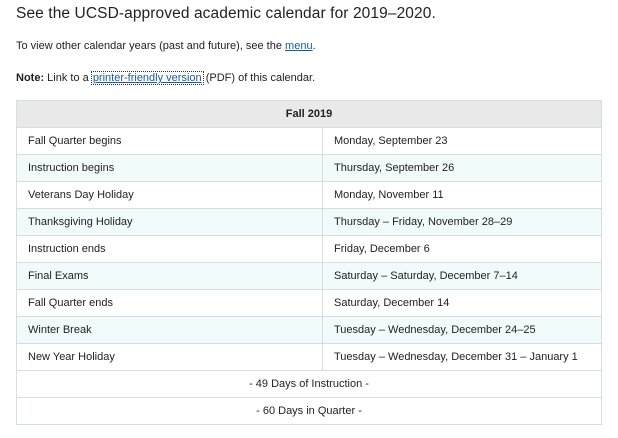  Describe the element at coordinates (299, 46) in the screenshot. I see `menu-link: menu` at that location.